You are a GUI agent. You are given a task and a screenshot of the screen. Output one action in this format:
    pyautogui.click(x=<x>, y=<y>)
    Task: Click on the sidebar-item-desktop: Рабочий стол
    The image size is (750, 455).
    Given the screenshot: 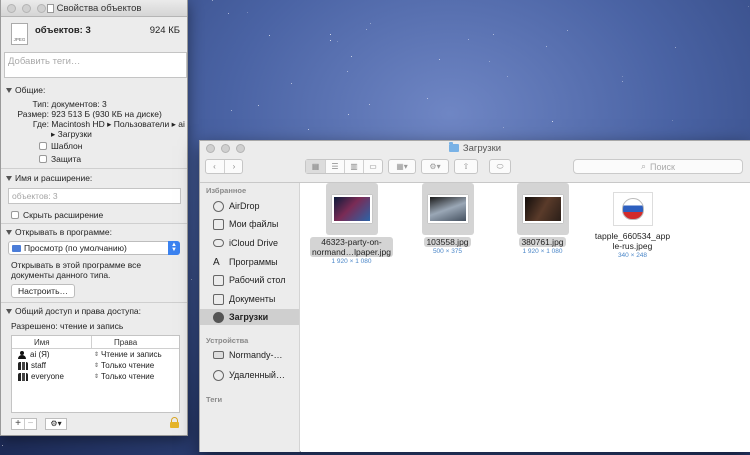 What is the action you would take?
    pyautogui.click(x=249, y=280)
    